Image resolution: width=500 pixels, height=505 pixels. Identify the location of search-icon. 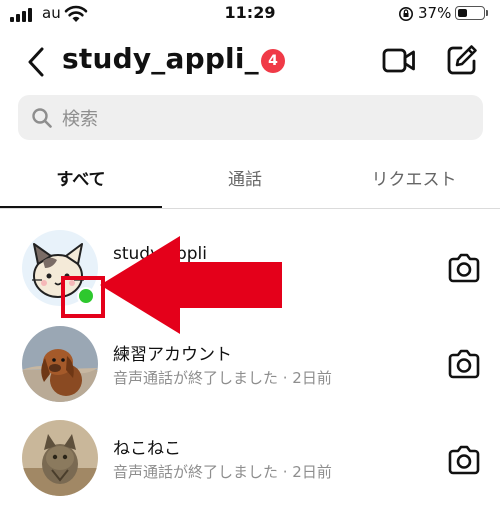
(42, 118).